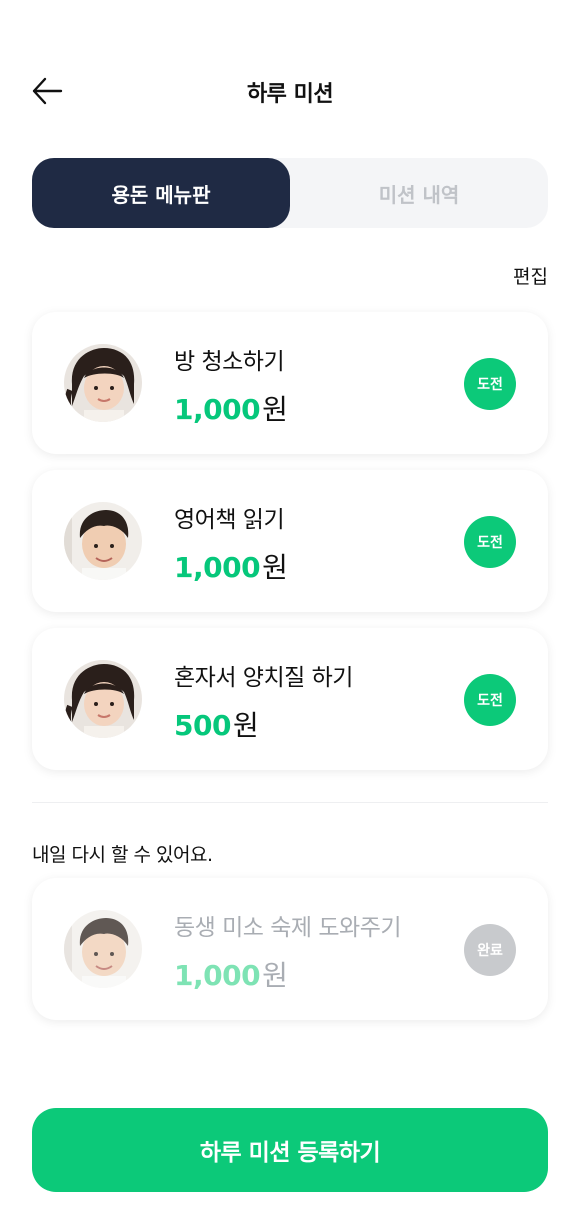 The image size is (580, 1224). What do you see at coordinates (290, 1150) in the screenshot?
I see `register-mission-button: 하루 미션 등록하기` at bounding box center [290, 1150].